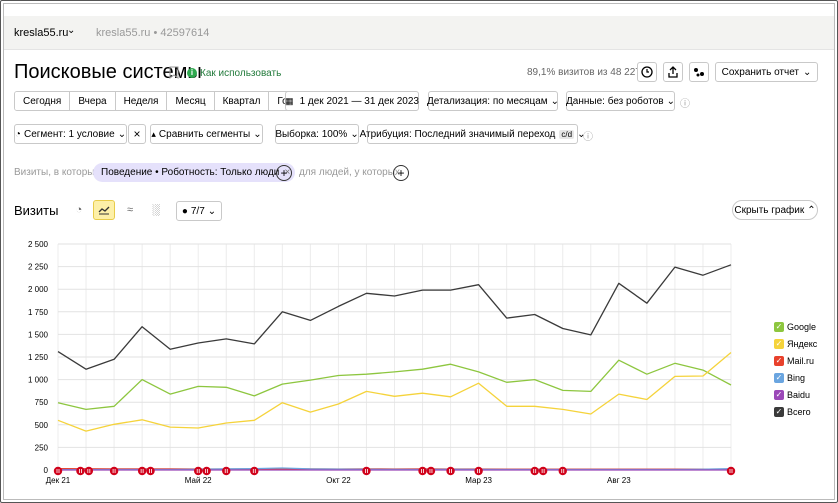 The height and width of the screenshot is (503, 838). I want to click on save-report-button: Сохранить отчет ⌄, so click(766, 72).